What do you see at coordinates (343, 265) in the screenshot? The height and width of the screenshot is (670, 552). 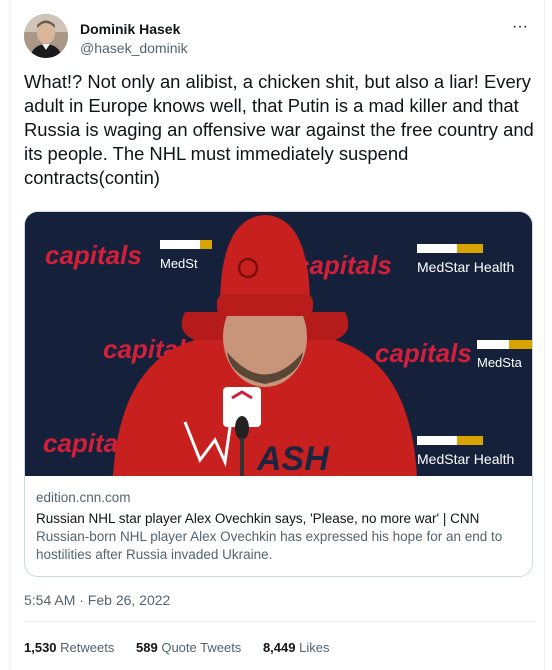 I see `capitals-logo-text-2: capitals` at bounding box center [343, 265].